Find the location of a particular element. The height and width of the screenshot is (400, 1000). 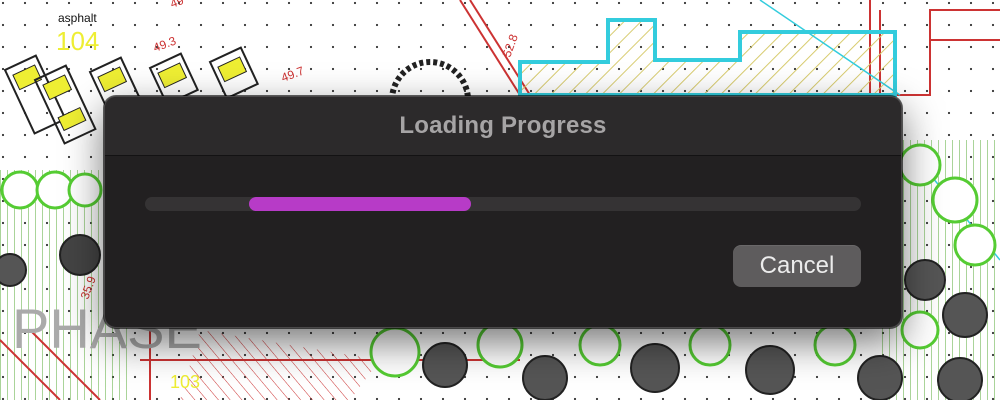

dialog-titlebar: Loading Progress is located at coordinates (503, 126).